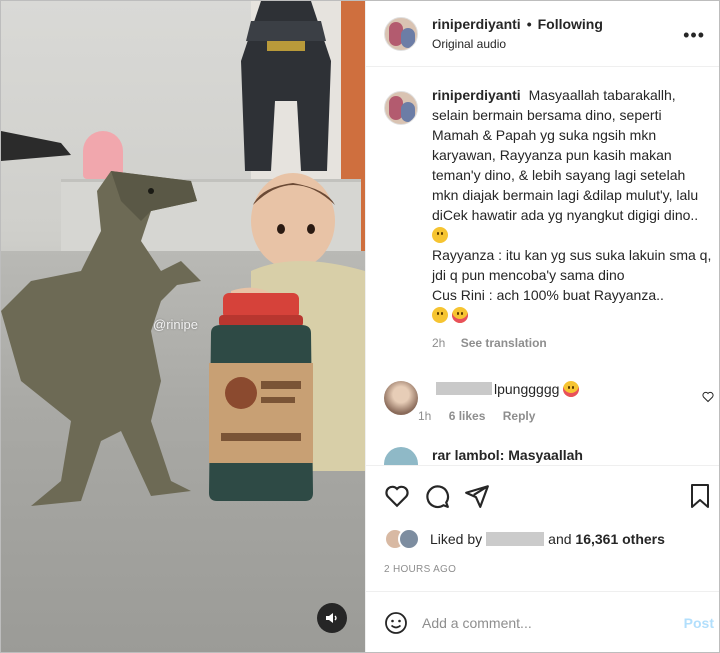 The height and width of the screenshot is (653, 720). Describe the element at coordinates (700, 498) in the screenshot. I see `bookmark-icon` at that location.